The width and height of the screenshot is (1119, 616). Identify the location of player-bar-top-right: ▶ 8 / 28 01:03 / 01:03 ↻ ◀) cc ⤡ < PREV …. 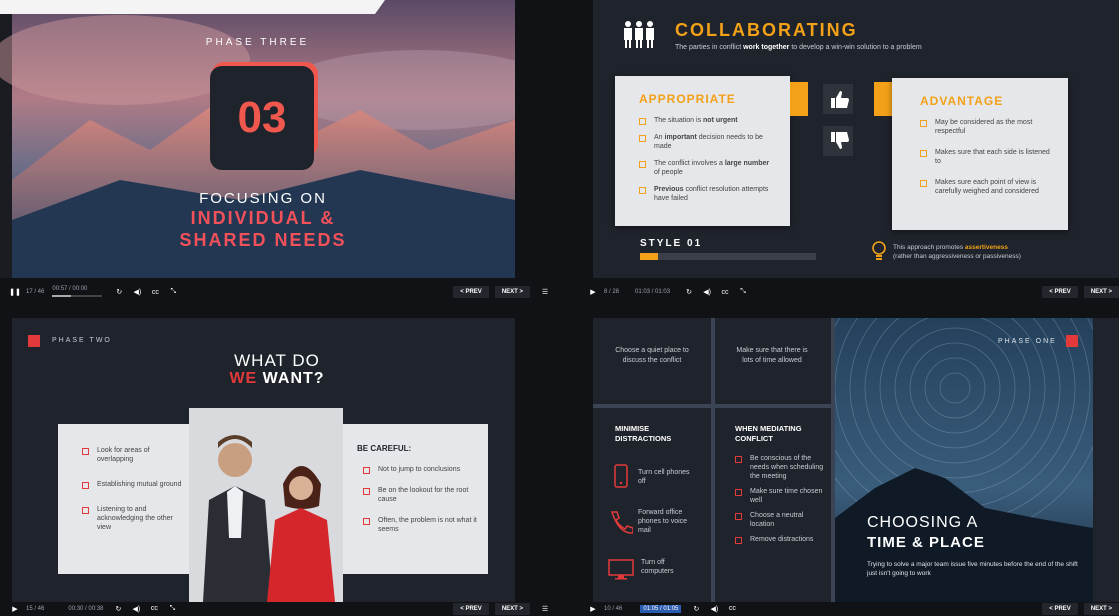
(852, 292).